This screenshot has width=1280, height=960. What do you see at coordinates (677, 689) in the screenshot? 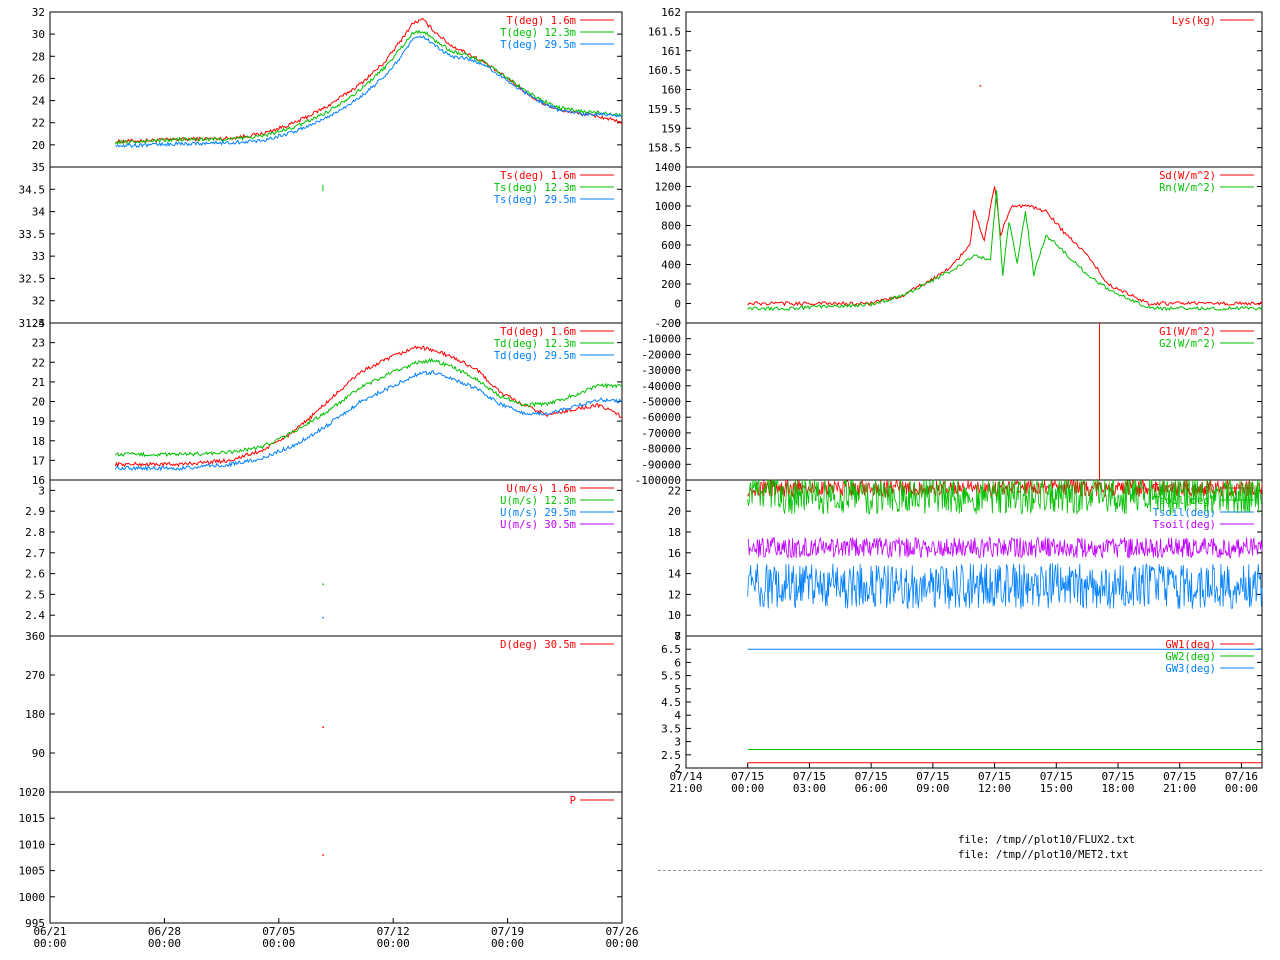
I see `gw-ytick-label: 5` at bounding box center [677, 689].